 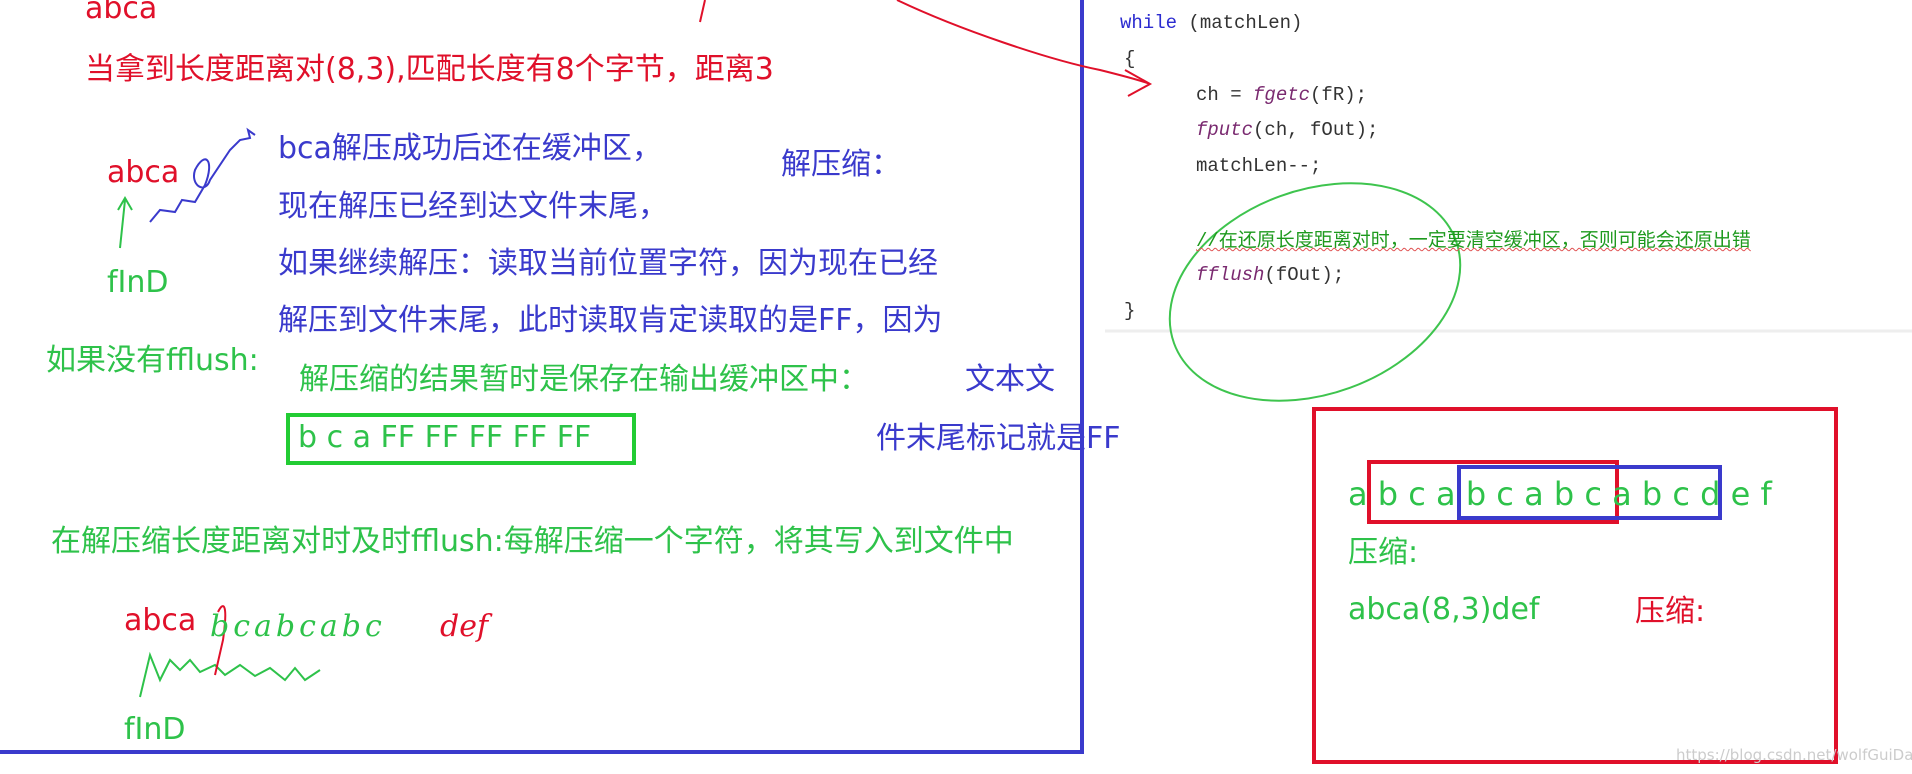 I want to click on keyword: while, so click(x=1149, y=23).